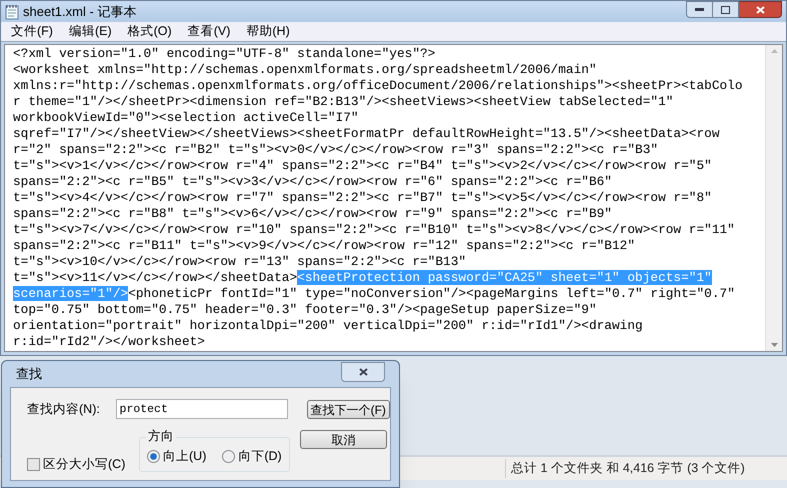  I want to click on code-line: sqref="I7"/></sheetView></sheetViews><sheetFormatPr defaultRowHeight="13.5"/><sheetData><row, so click(366, 134).